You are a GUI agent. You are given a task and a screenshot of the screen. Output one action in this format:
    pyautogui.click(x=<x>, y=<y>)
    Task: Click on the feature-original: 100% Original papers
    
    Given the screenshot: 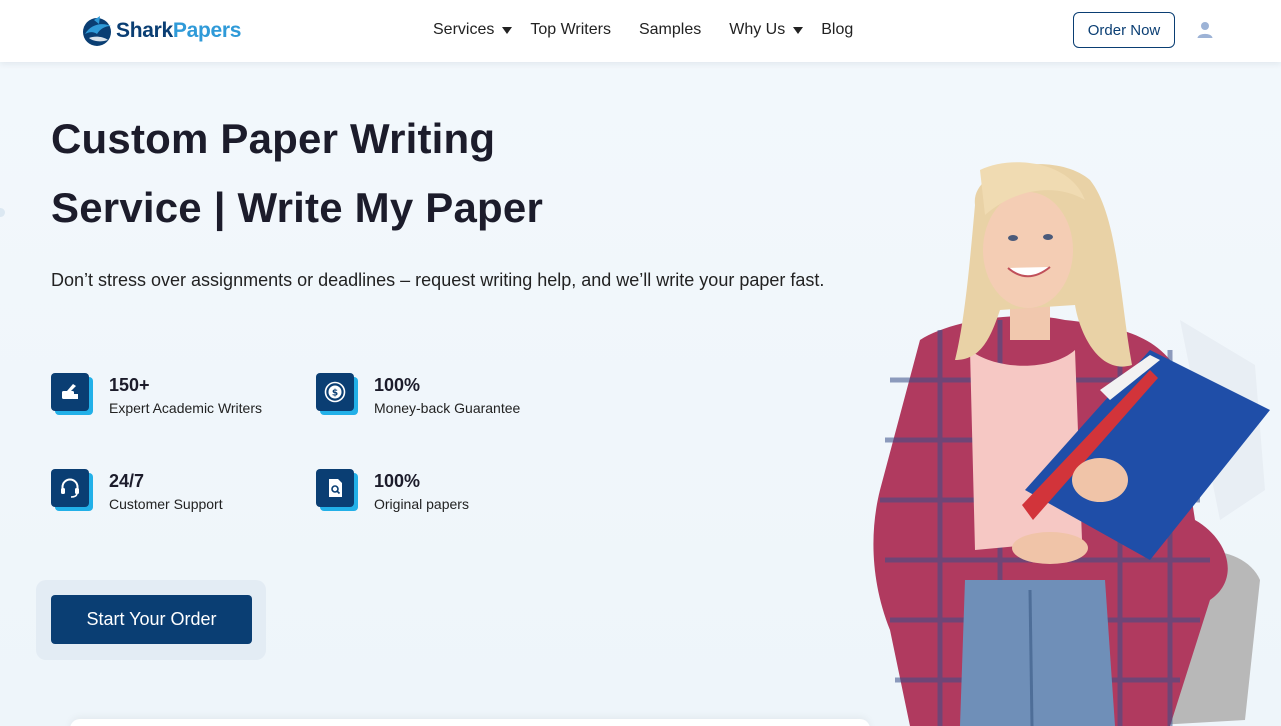 What is the action you would take?
    pyautogui.click(x=392, y=490)
    